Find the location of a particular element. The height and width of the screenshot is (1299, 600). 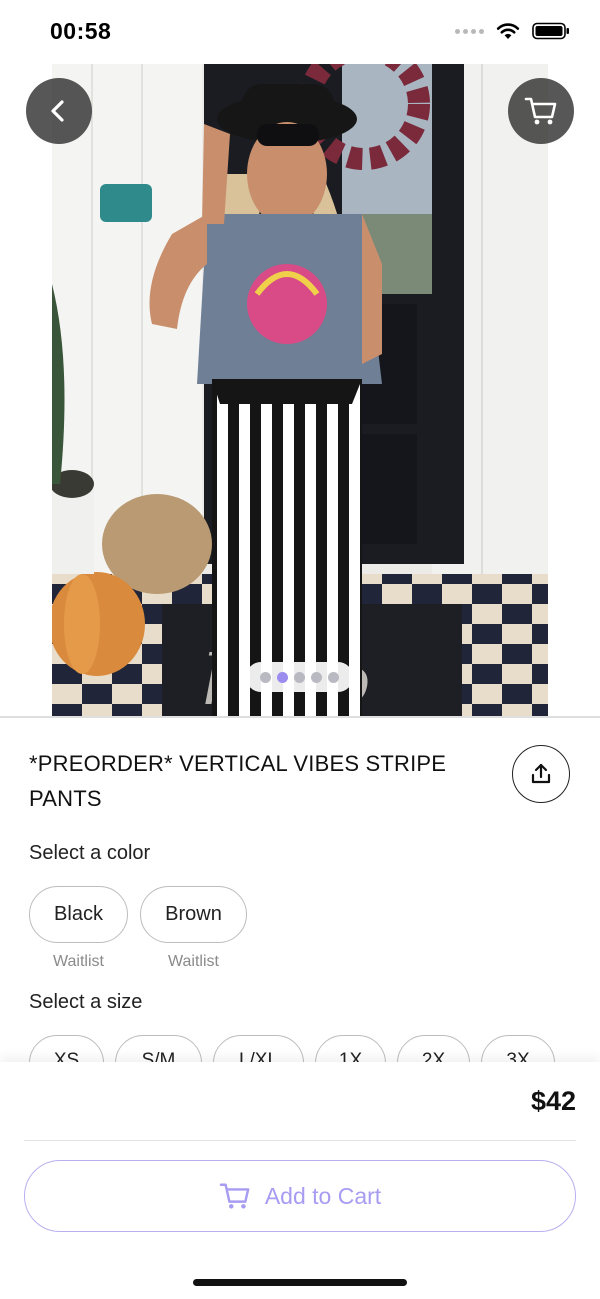

page-dot-active is located at coordinates (282, 677).